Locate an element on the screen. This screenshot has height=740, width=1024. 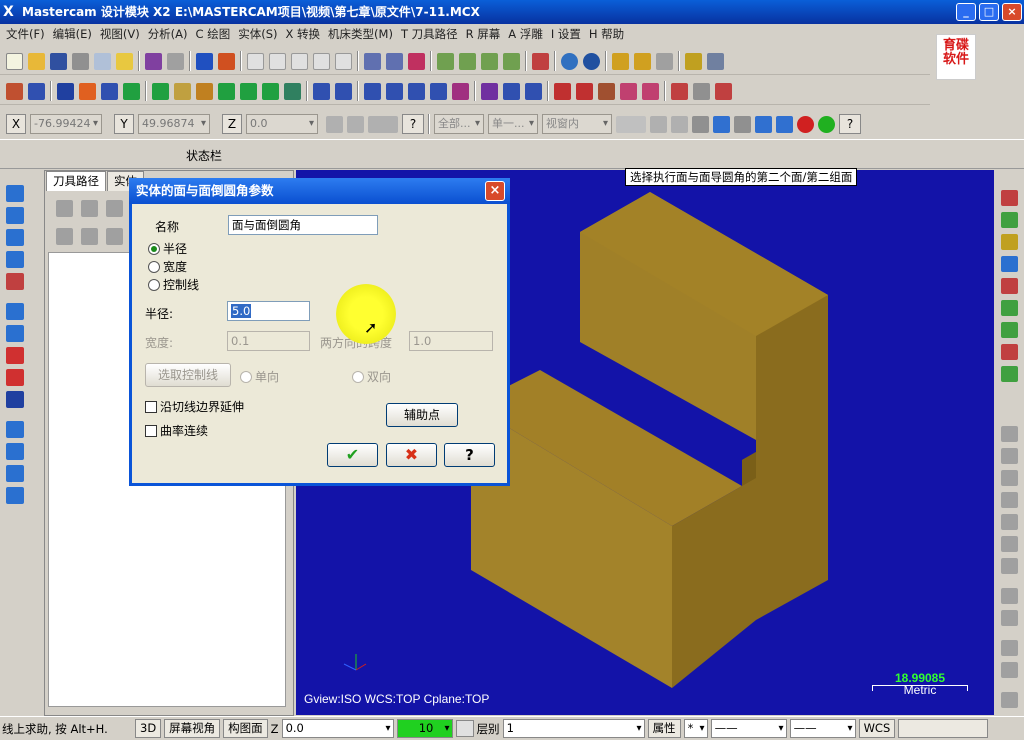
solid-thicken-icon is located at coordinates (15, 377).